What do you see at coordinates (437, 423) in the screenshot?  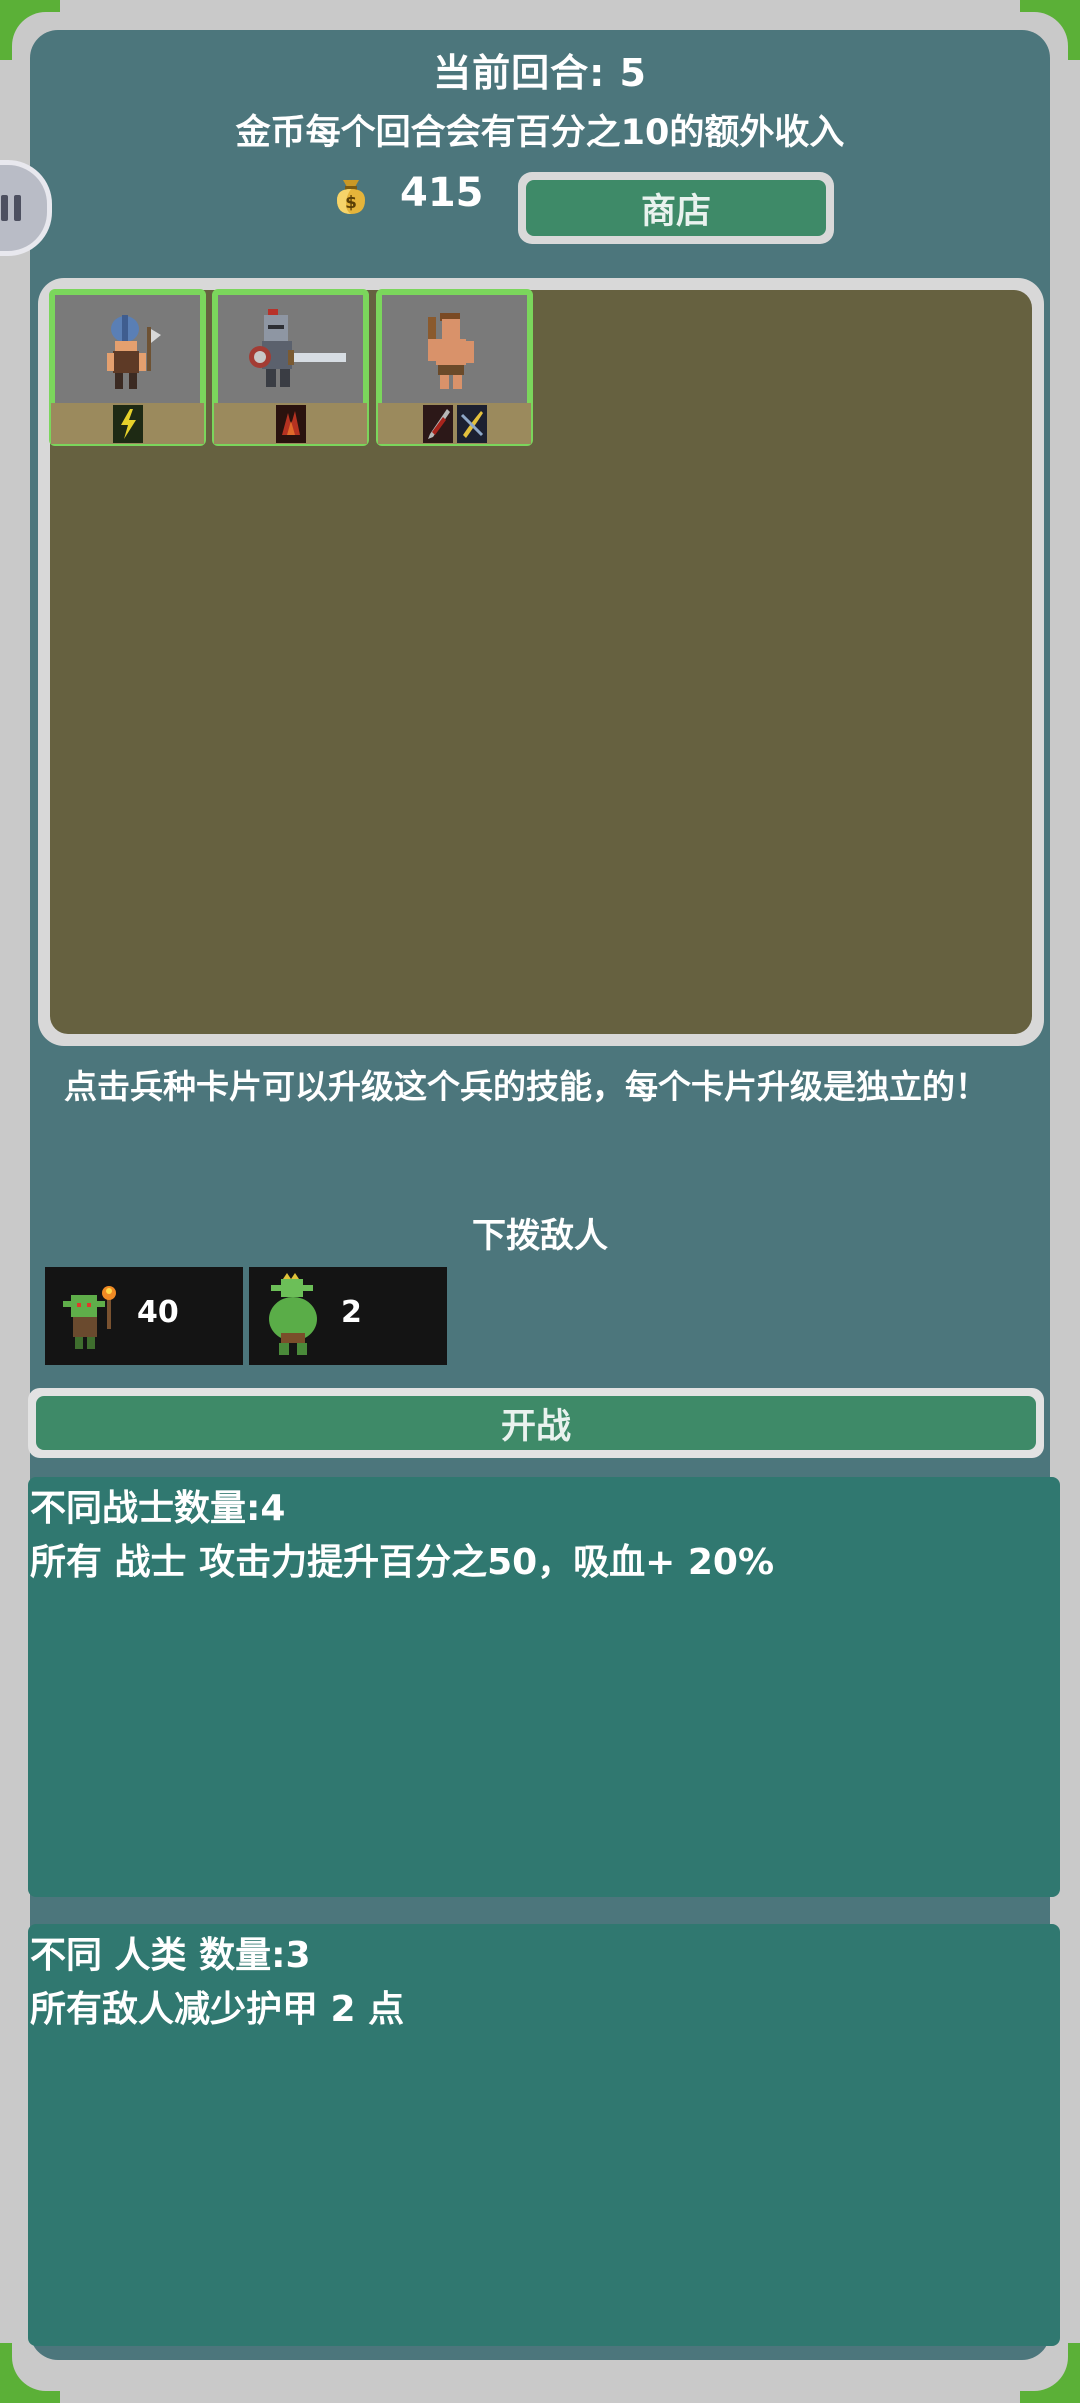 I see `blood-blade-skill-icon` at bounding box center [437, 423].